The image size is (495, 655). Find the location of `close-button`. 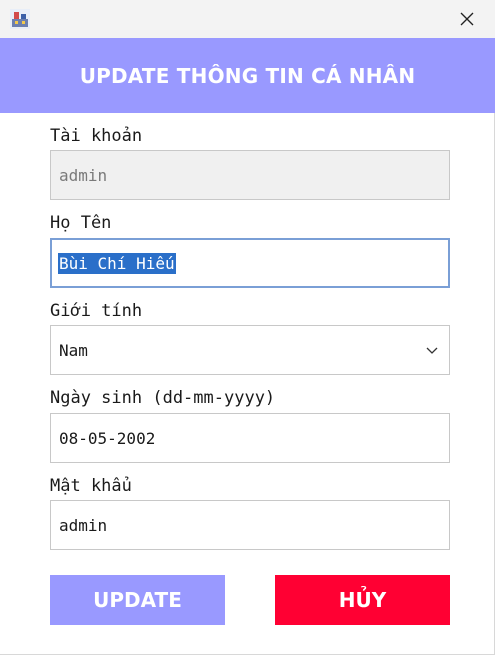

close-button is located at coordinates (467, 19).